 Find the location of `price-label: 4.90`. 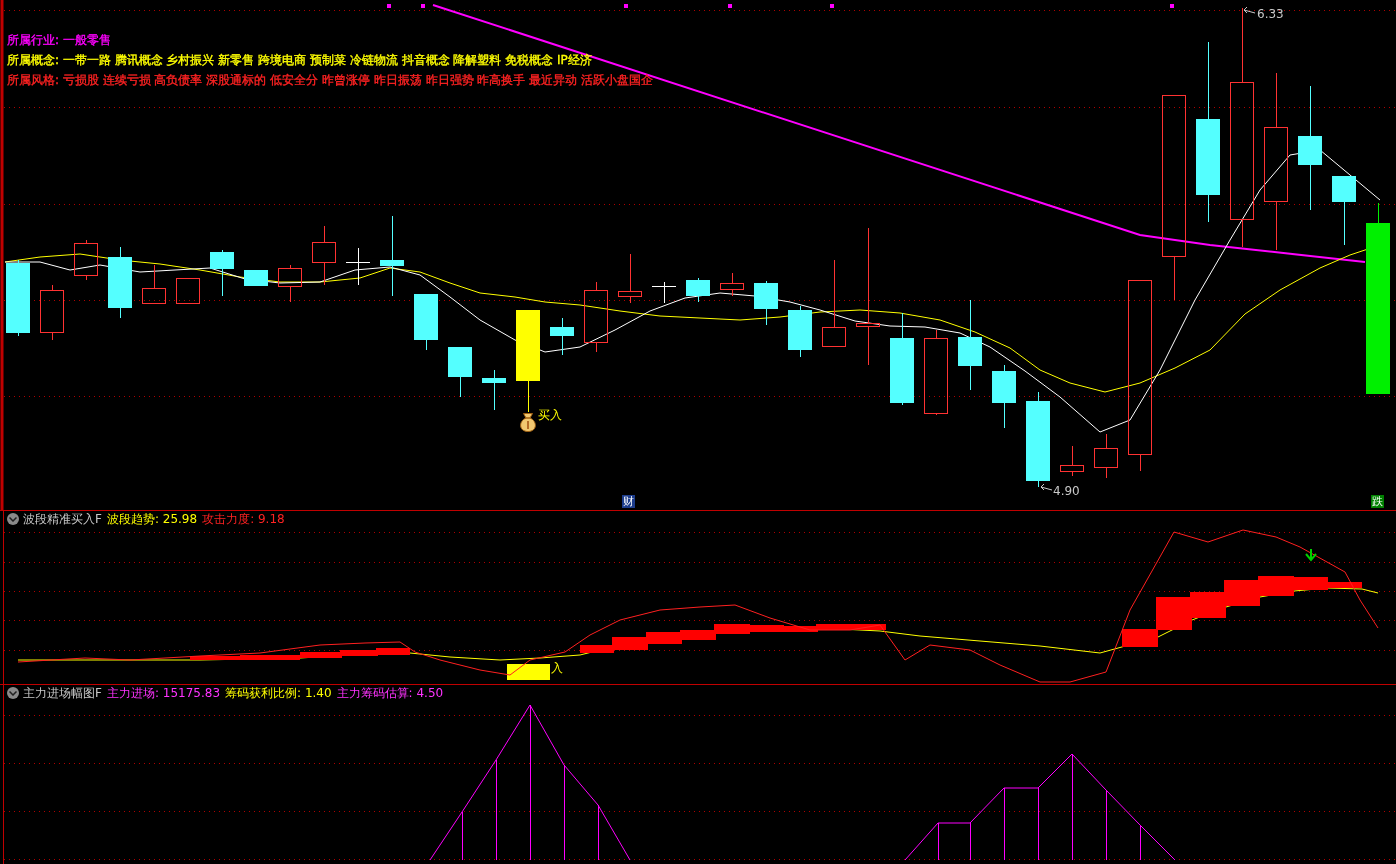

price-label: 4.90 is located at coordinates (1066, 491).